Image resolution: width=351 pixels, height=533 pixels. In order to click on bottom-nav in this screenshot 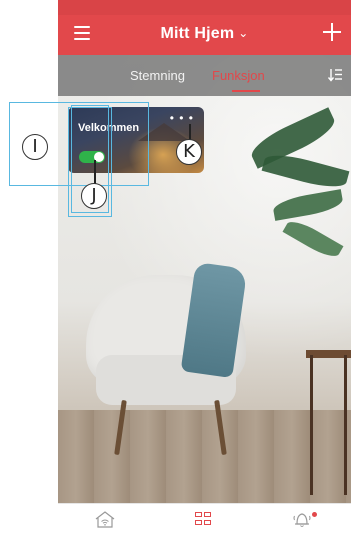, I will do `click(204, 518)`.